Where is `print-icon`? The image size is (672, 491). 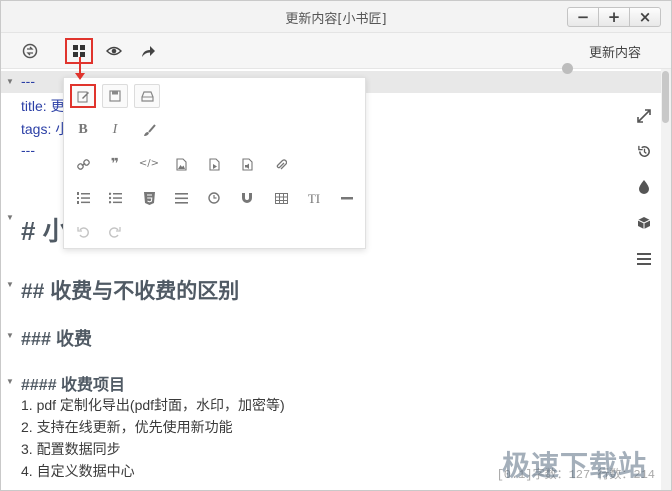 print-icon is located at coordinates (147, 96).